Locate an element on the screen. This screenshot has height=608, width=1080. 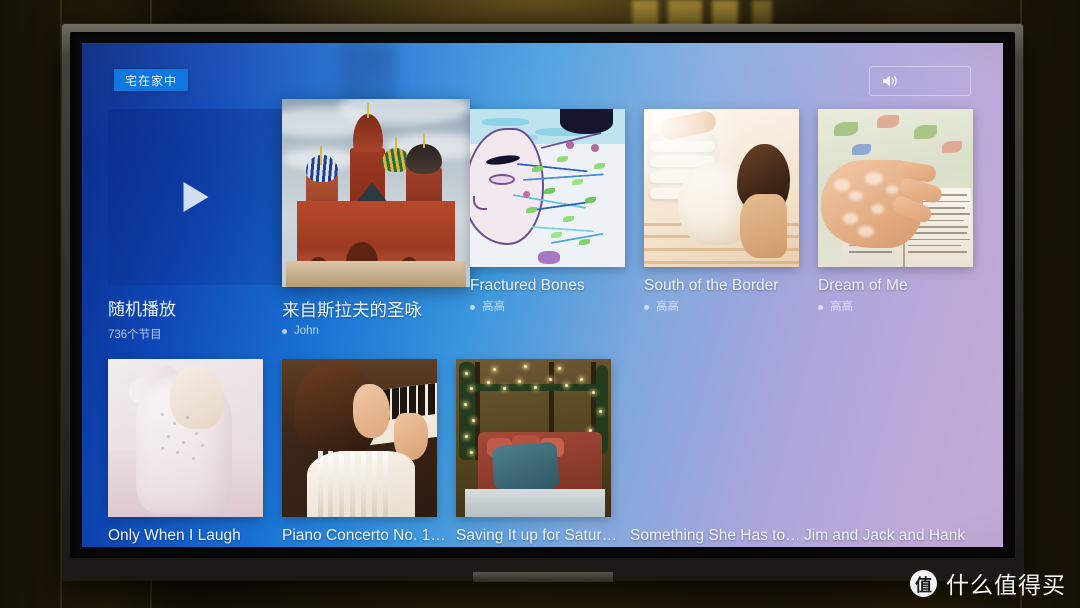
album-card: Piano Concerto No. 1… JYoung is located at coordinates (370, 453).